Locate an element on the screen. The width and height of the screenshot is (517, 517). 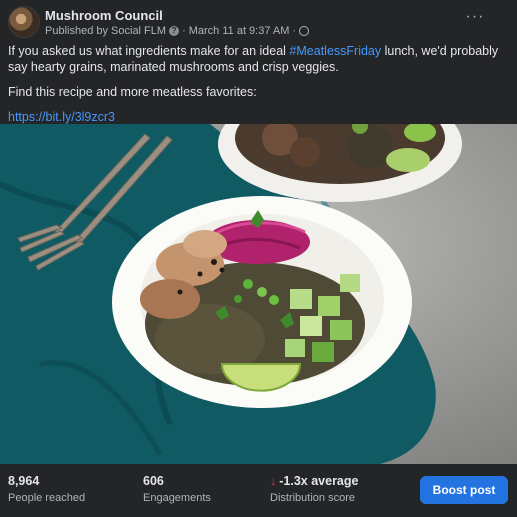
down-arrow-icon: ↓ is located at coordinates (273, 481).